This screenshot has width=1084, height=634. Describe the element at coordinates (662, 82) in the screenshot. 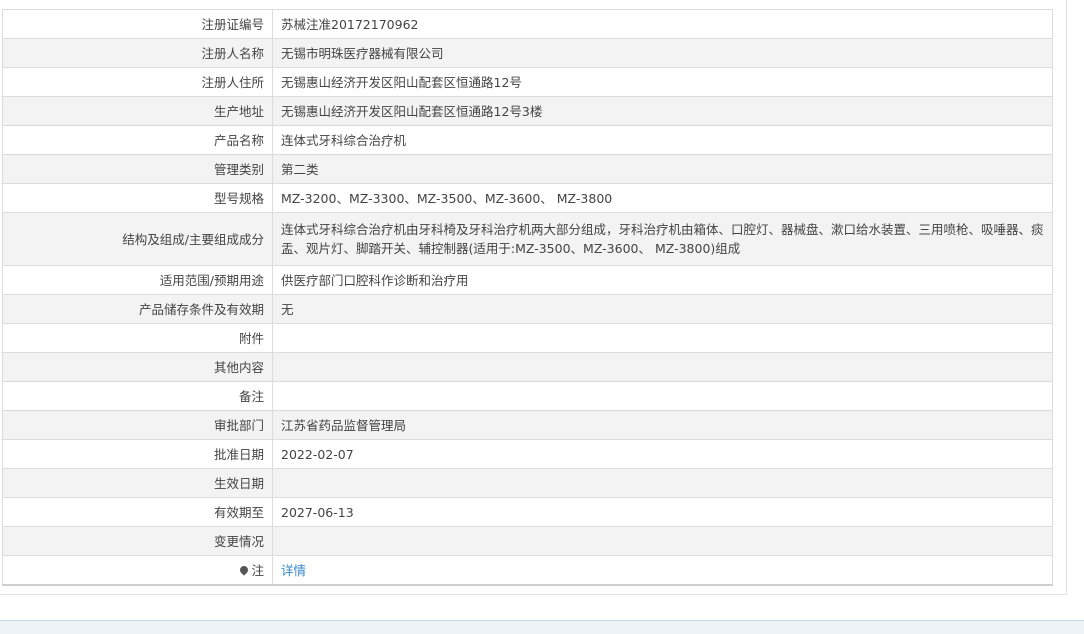

I see `row-value: 无锡惠山经济开发区阳山配套区恒通路12号` at that location.